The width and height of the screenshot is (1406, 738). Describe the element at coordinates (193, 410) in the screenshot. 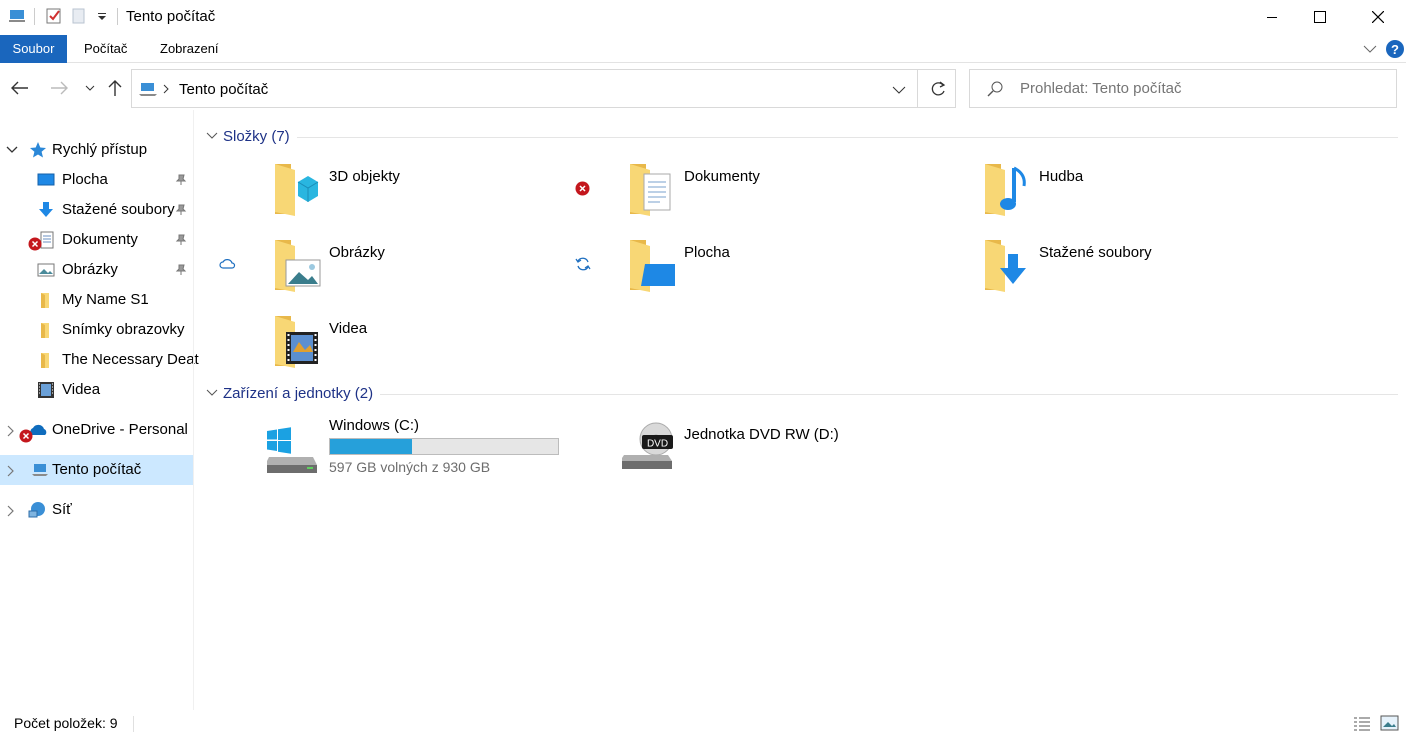

I see `pane-splitter` at that location.